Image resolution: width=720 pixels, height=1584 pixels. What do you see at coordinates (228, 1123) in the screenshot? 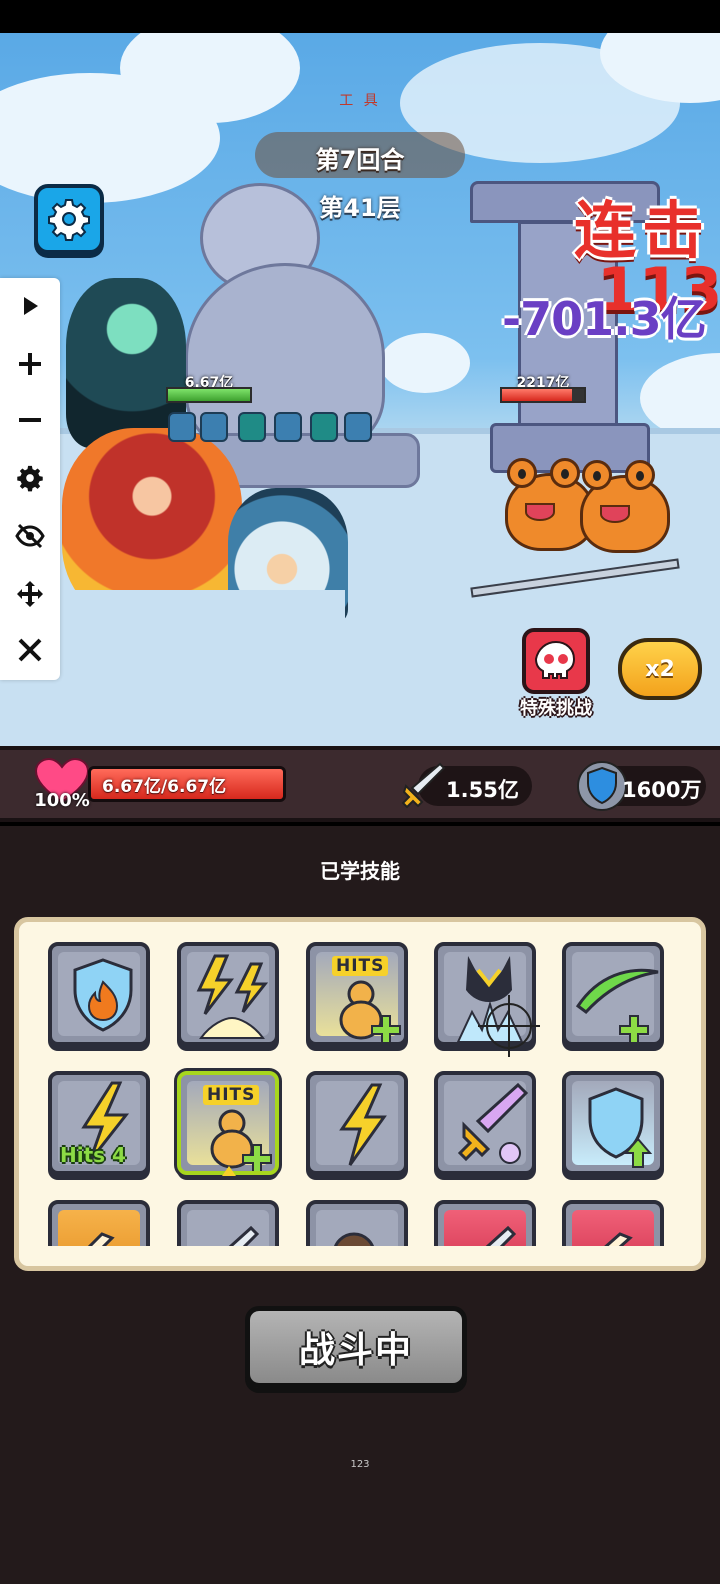
I see `skill-gourd-hits-selected: HITS` at bounding box center [228, 1123].